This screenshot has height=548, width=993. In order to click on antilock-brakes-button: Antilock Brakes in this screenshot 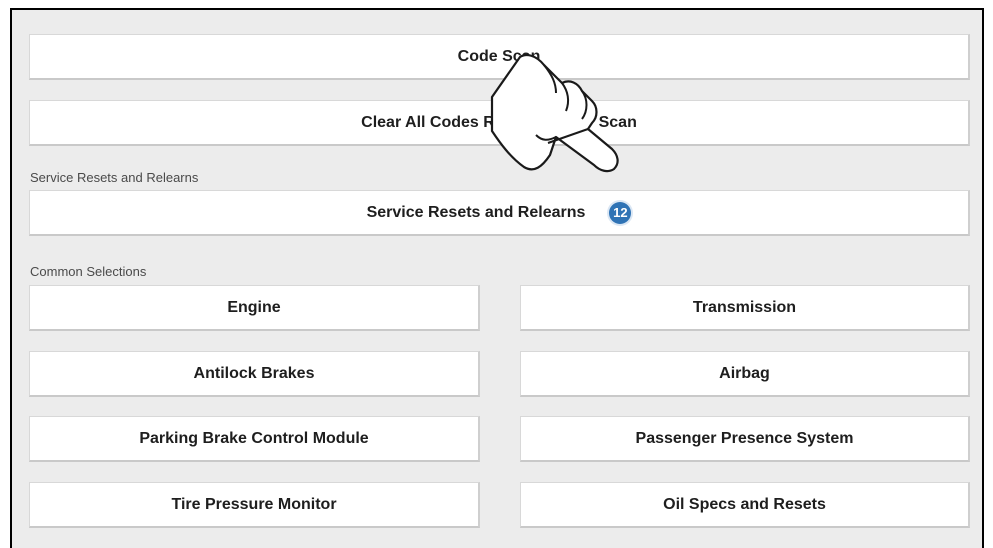, I will do `click(254, 374)`.